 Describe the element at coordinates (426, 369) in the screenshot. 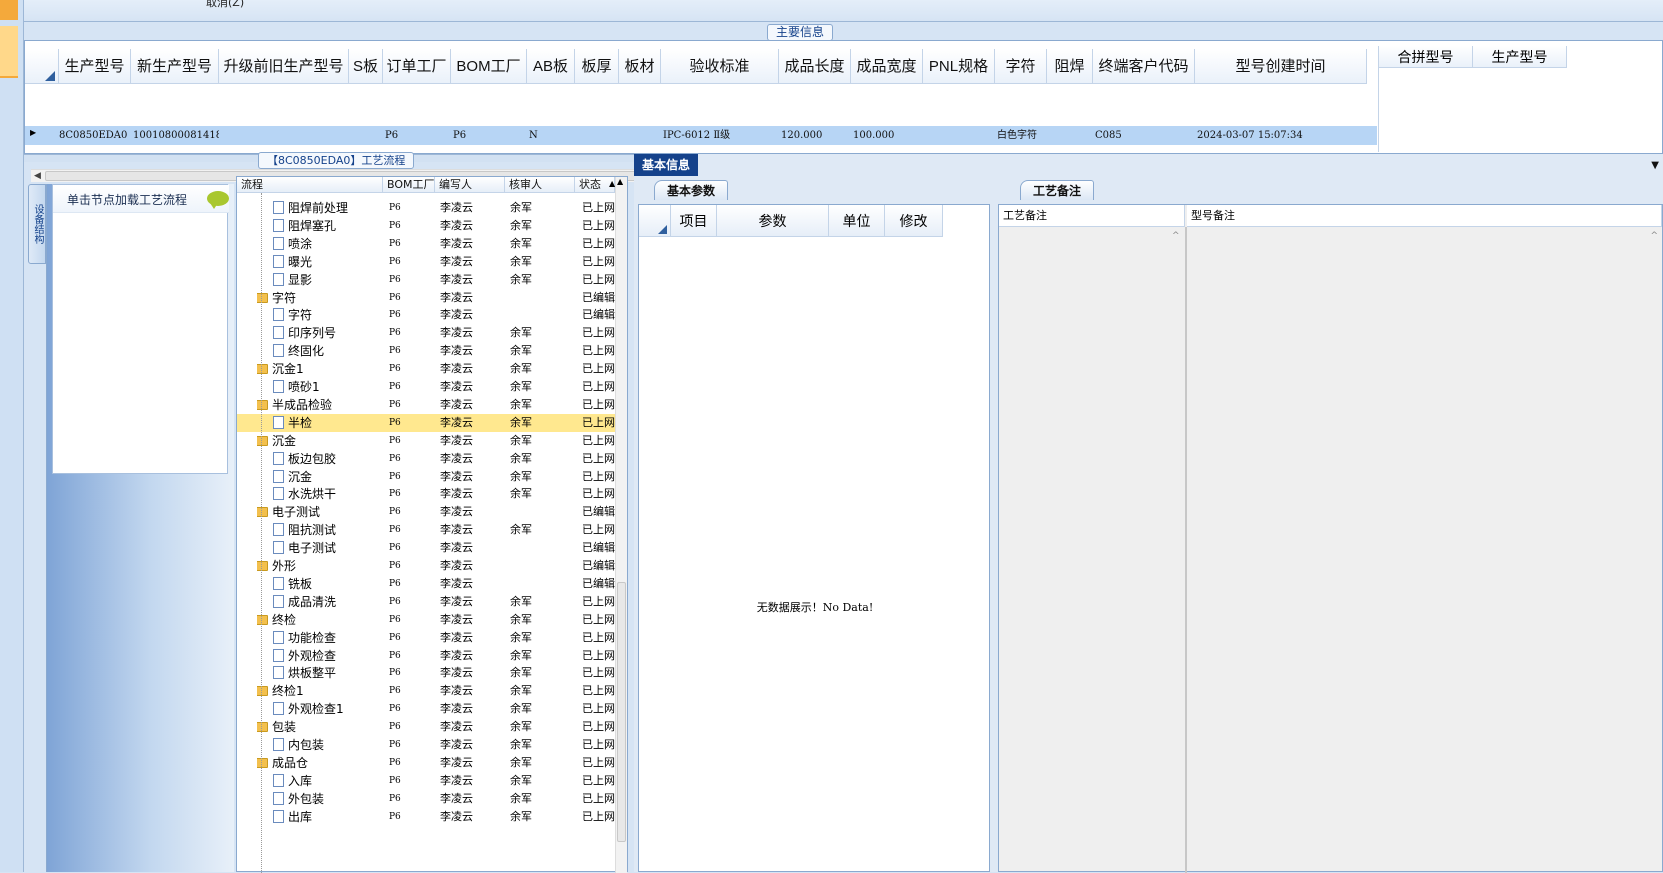

I see `tree-folder-row: −沉金1P6李凌云余军已上网` at that location.